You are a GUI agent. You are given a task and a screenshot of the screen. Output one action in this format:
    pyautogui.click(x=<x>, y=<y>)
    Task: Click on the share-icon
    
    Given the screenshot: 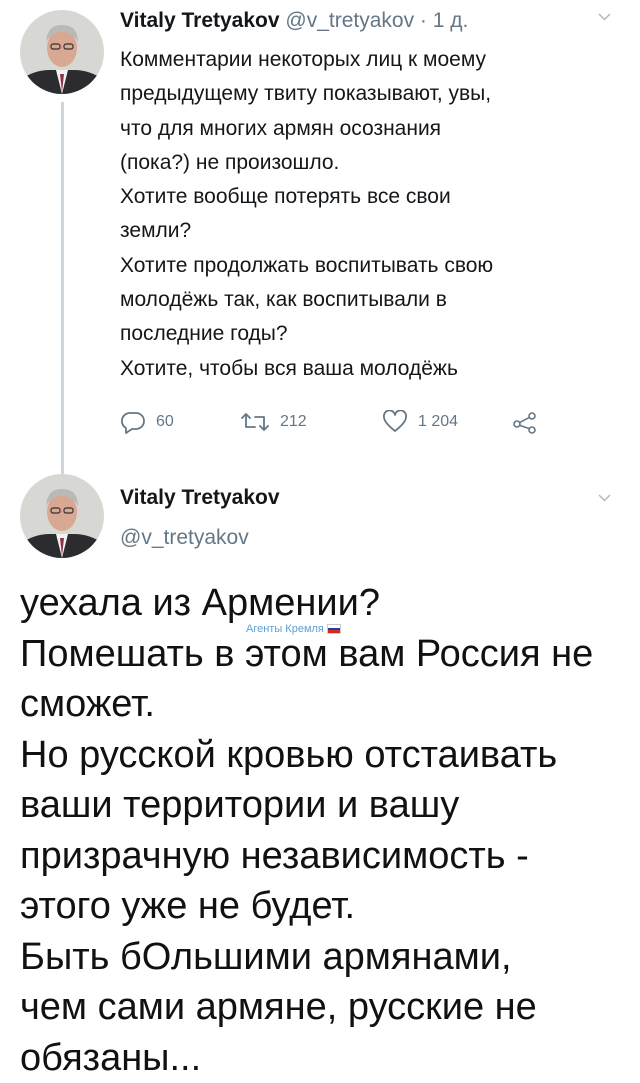 What is the action you would take?
    pyautogui.click(x=525, y=422)
    